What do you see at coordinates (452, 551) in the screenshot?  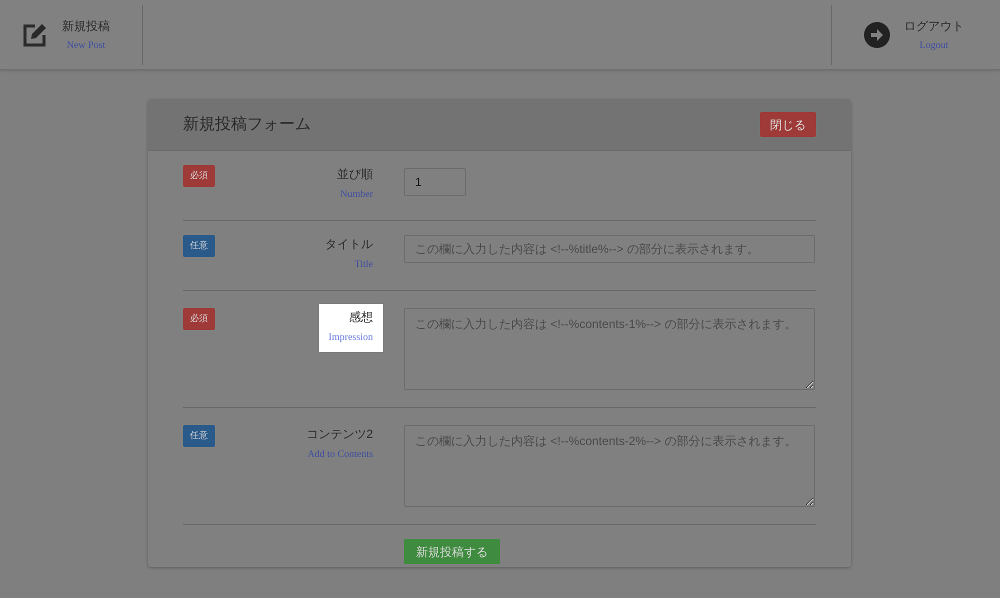 I see `submit-button: 新規投稿する` at bounding box center [452, 551].